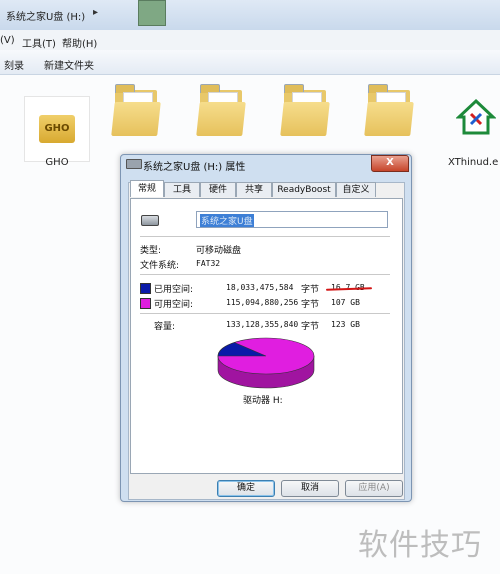 Image resolution: width=500 pixels, height=574 pixels. What do you see at coordinates (134, 164) in the screenshot?
I see `drive-icon` at bounding box center [134, 164].